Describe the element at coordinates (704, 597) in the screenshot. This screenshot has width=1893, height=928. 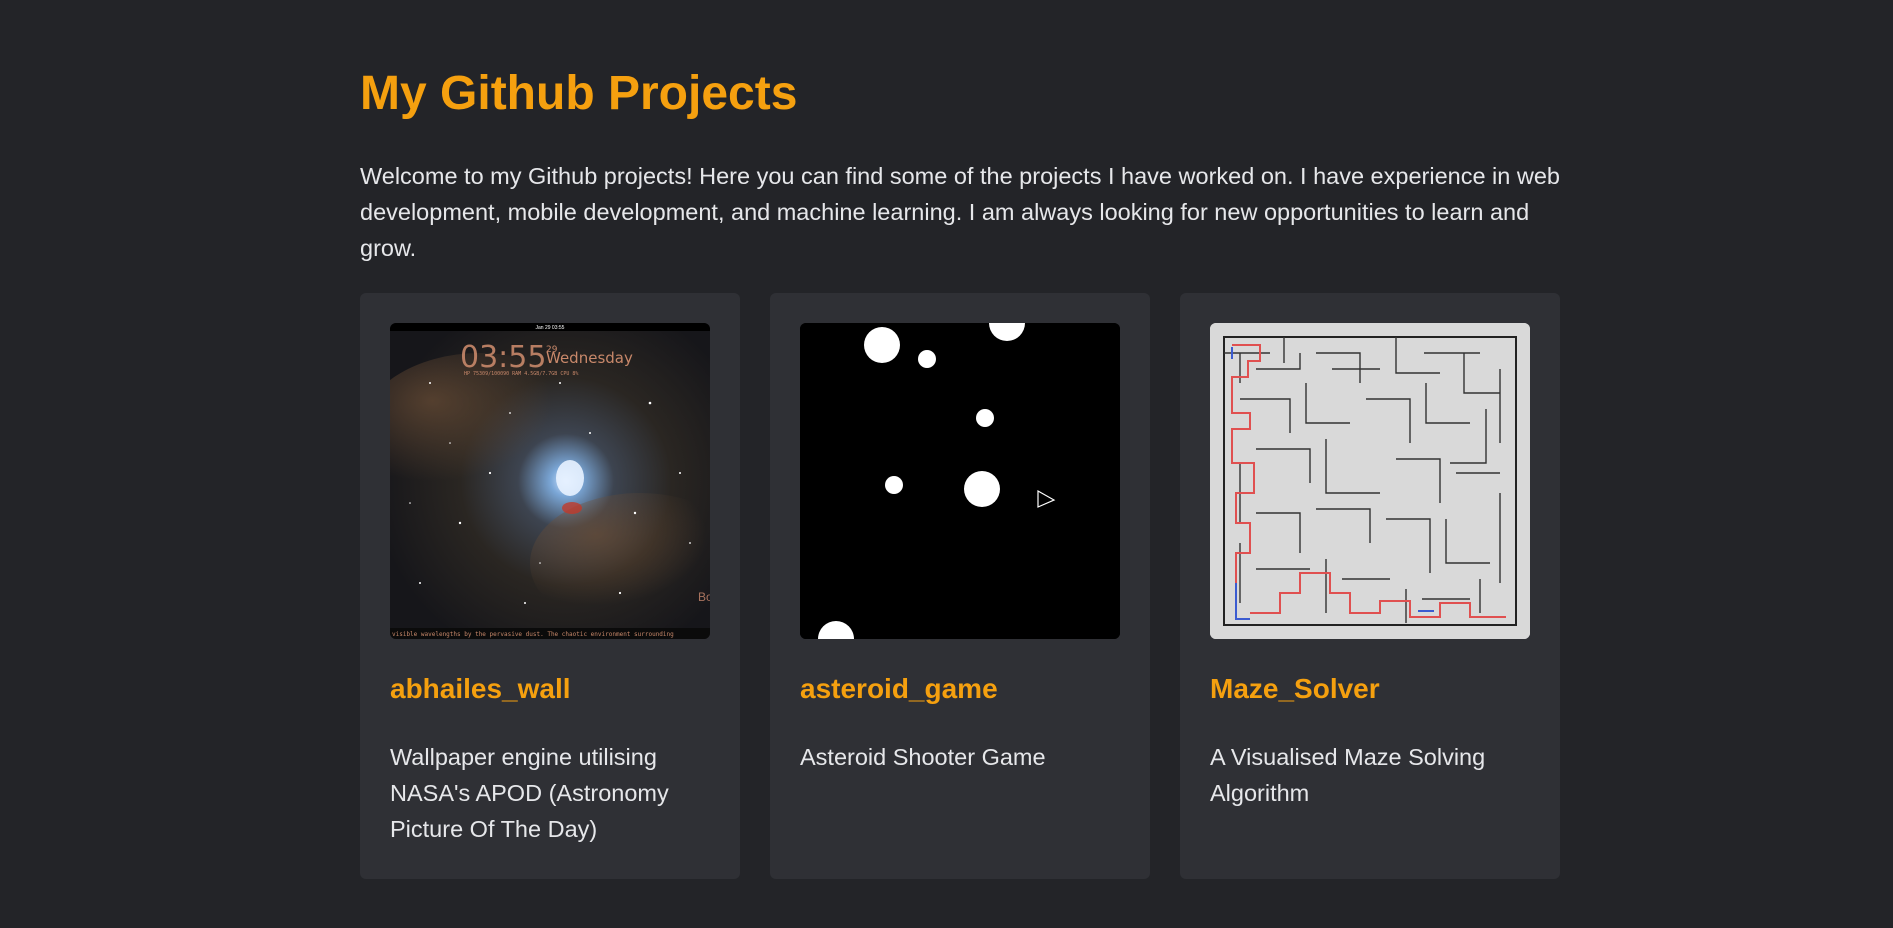
I see `wallpaper-corner-text: Bo` at that location.